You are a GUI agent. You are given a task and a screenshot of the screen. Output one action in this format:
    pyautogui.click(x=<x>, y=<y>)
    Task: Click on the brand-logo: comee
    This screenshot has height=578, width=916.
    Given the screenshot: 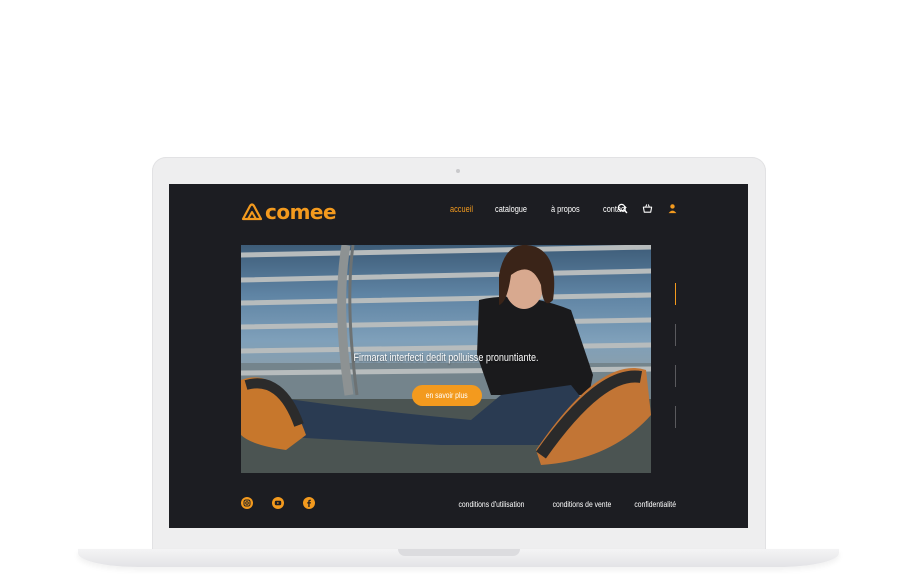 What is the action you would take?
    pyautogui.click(x=289, y=212)
    